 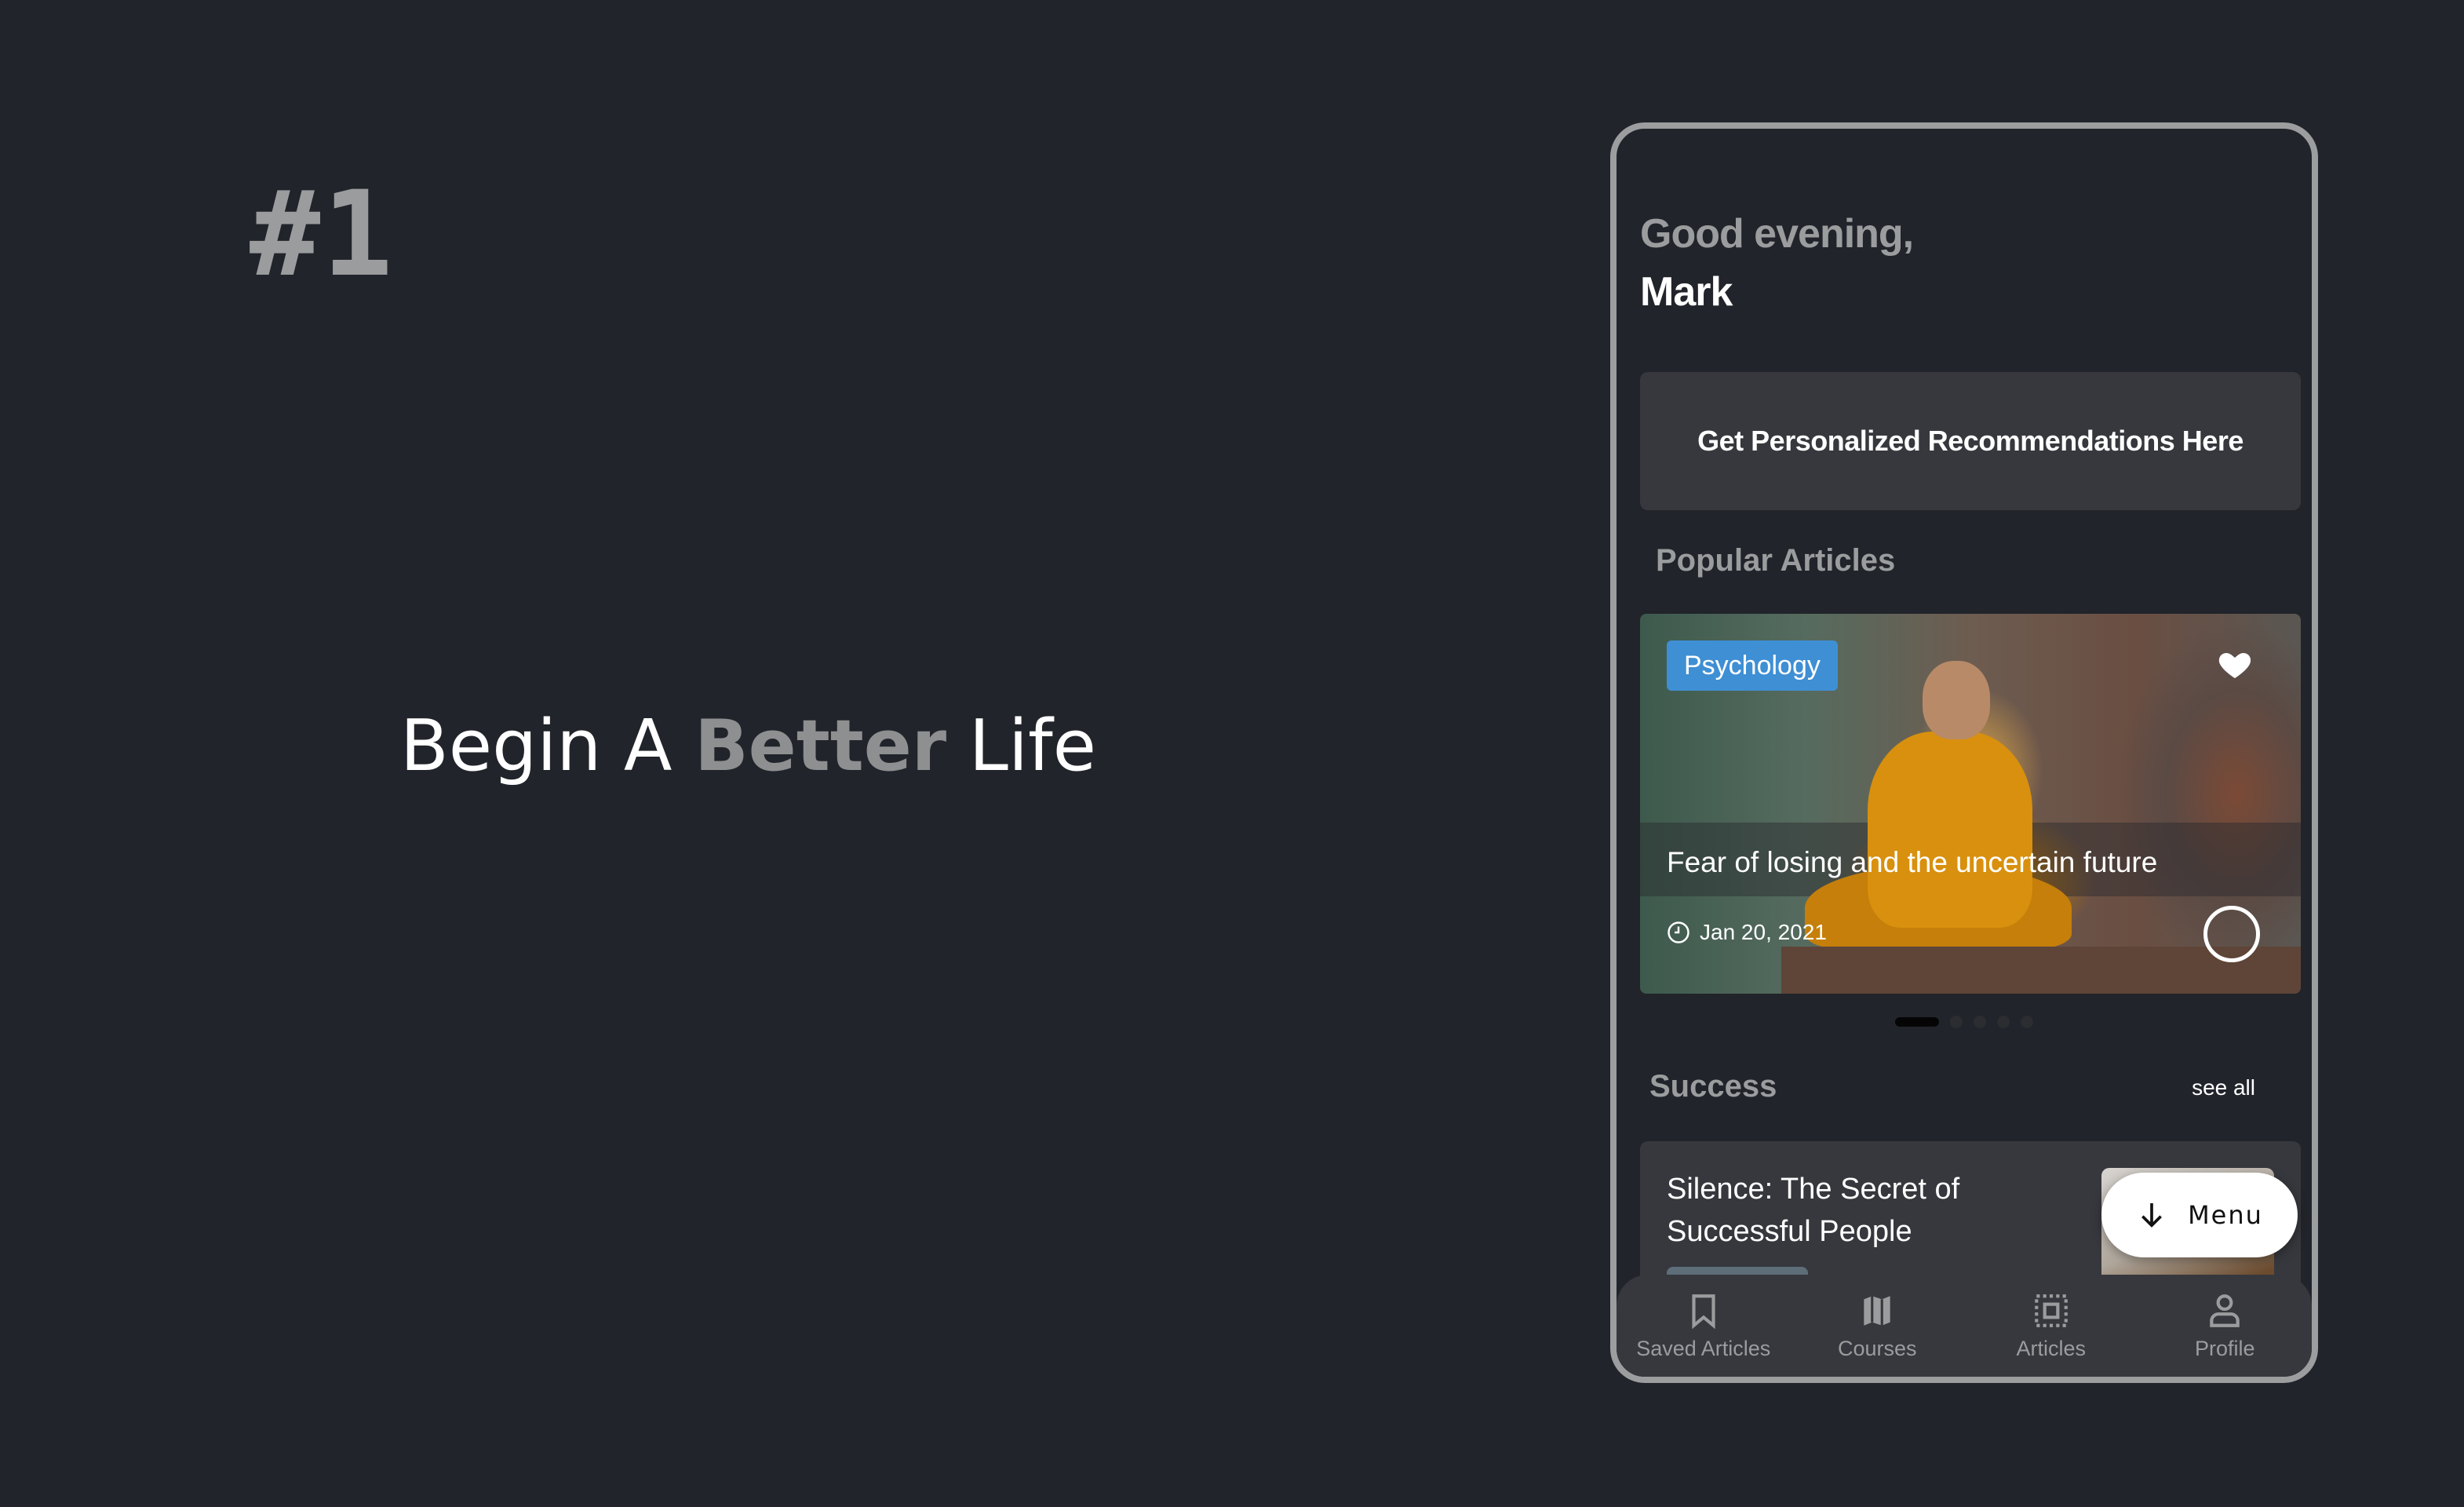 I want to click on nav-label: Courses, so click(x=1877, y=1348).